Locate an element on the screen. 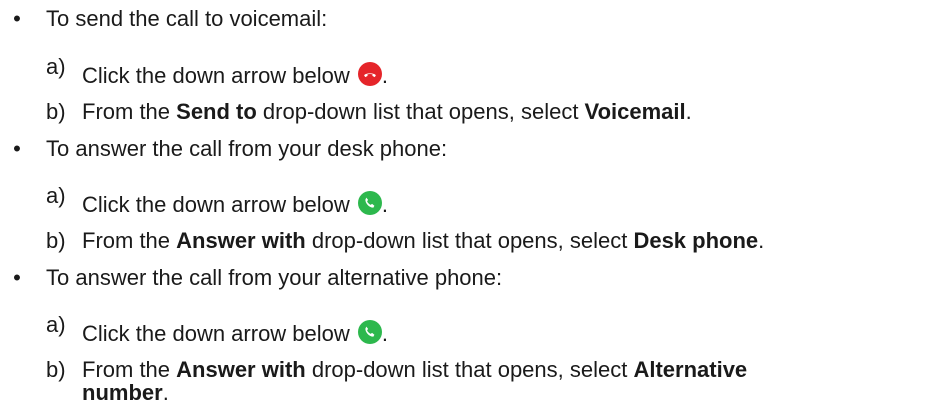 This screenshot has height=406, width=925. bullet-heading: To send the call to voicemail: is located at coordinates (187, 18).